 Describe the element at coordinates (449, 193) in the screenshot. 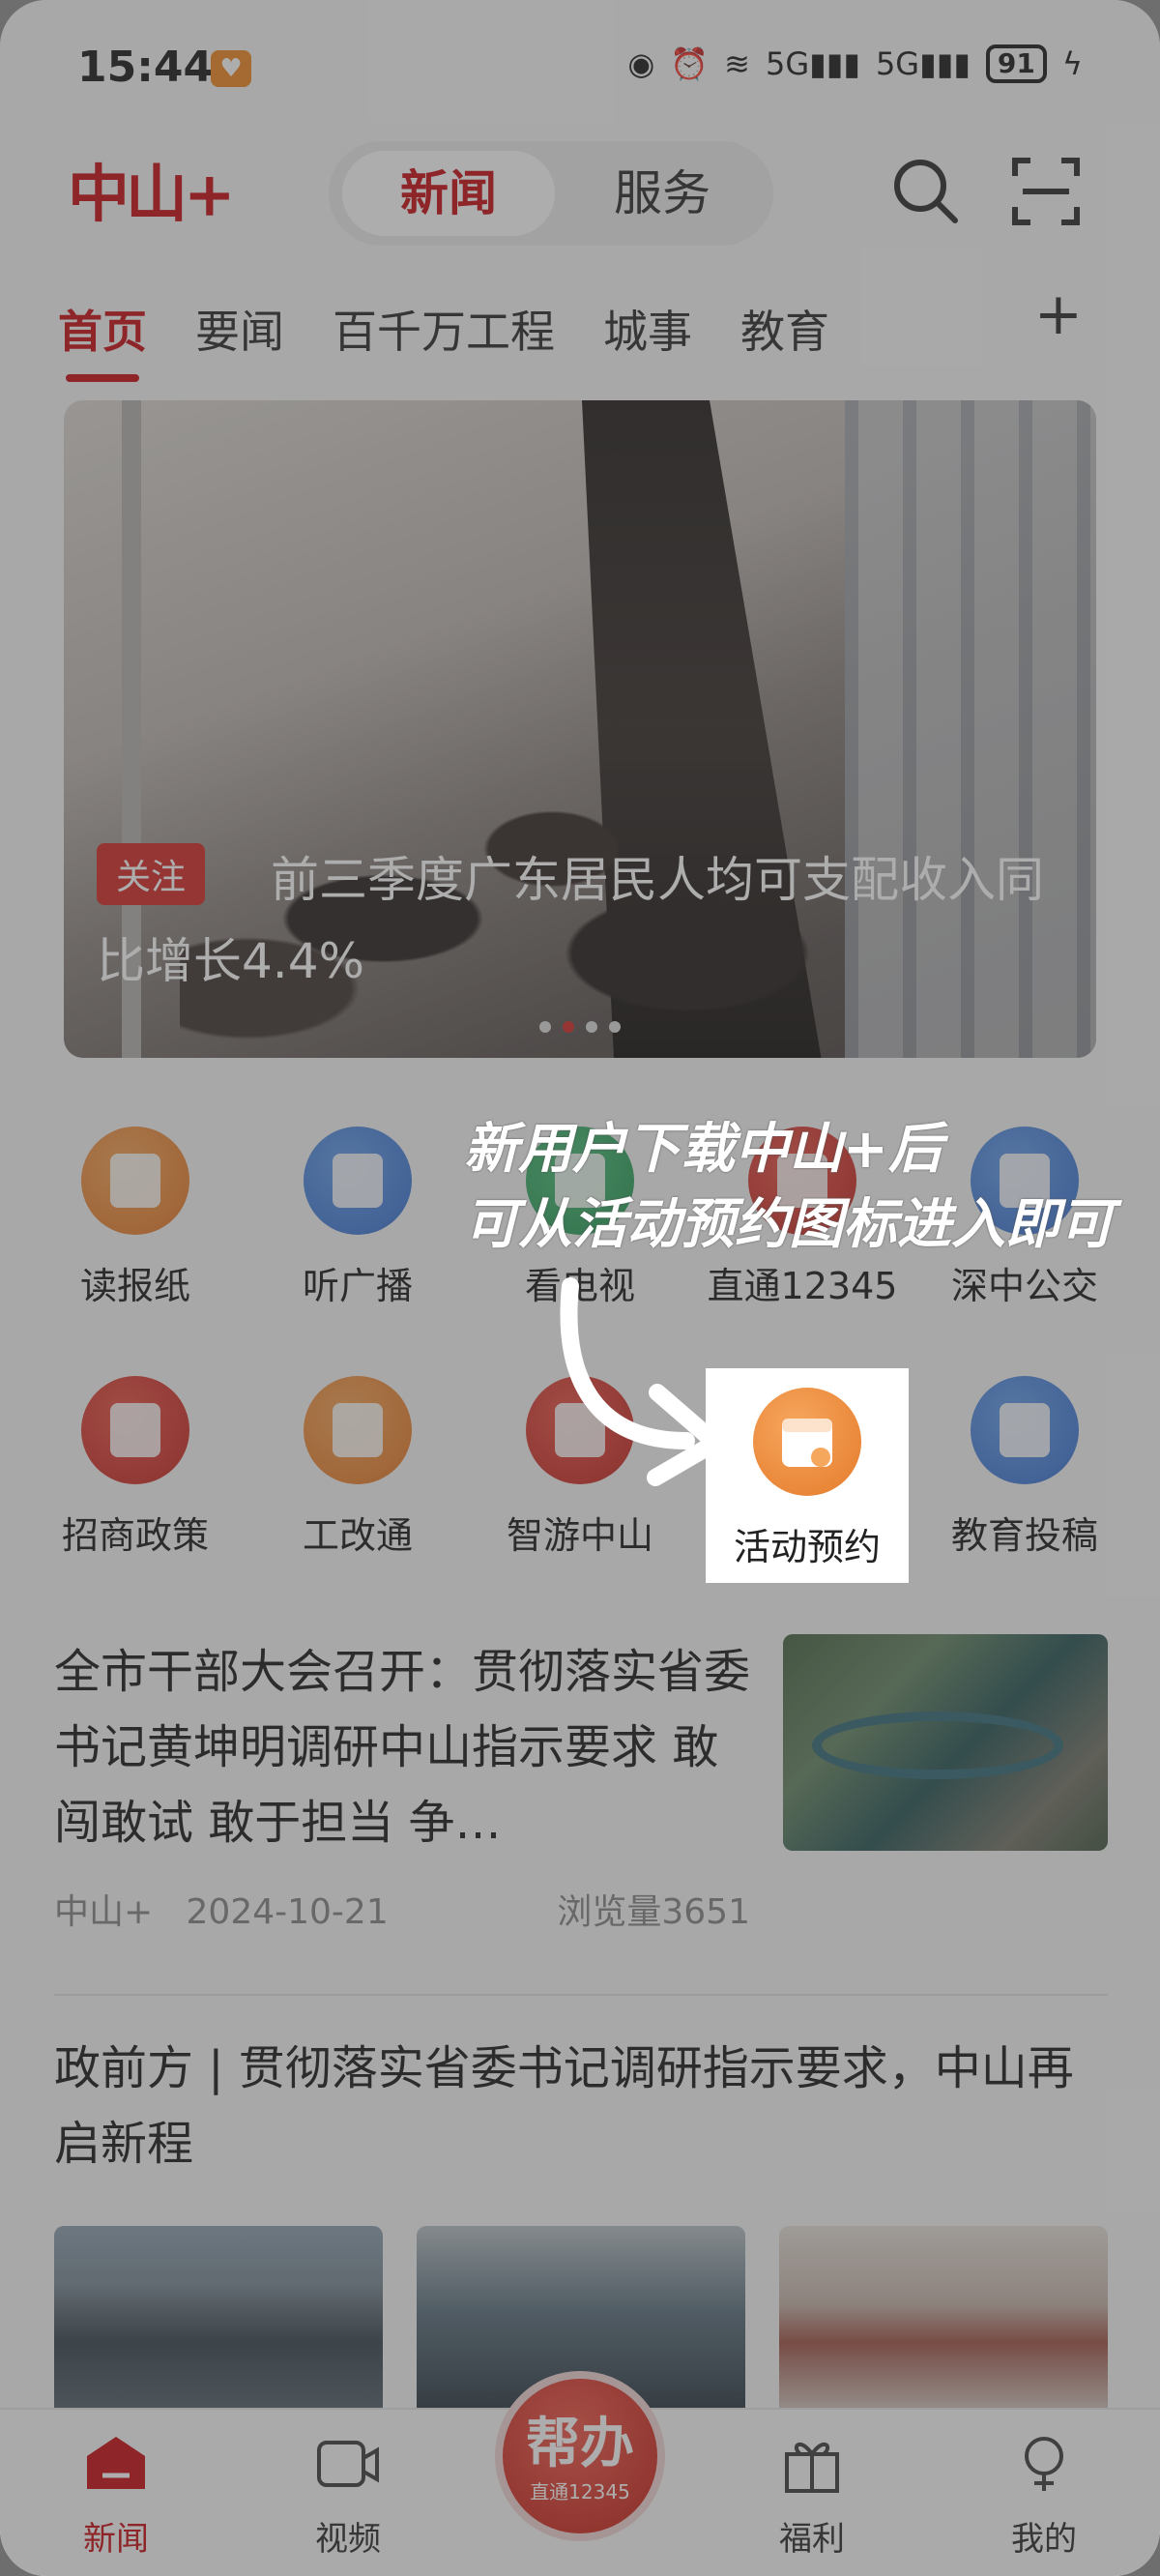

I see `segment-news: 新闻` at that location.